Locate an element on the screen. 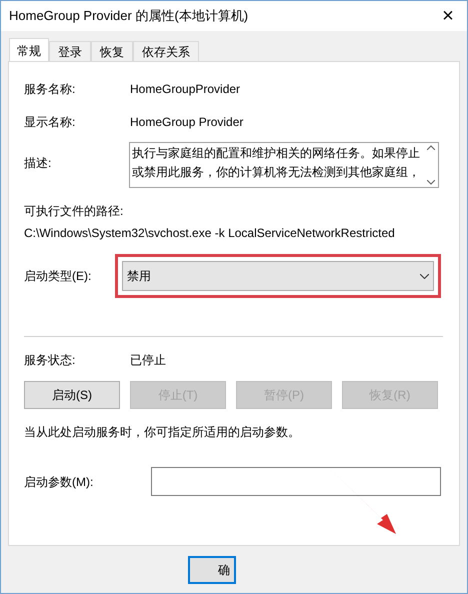 This screenshot has width=468, height=594. chevron-down-icon is located at coordinates (424, 276).